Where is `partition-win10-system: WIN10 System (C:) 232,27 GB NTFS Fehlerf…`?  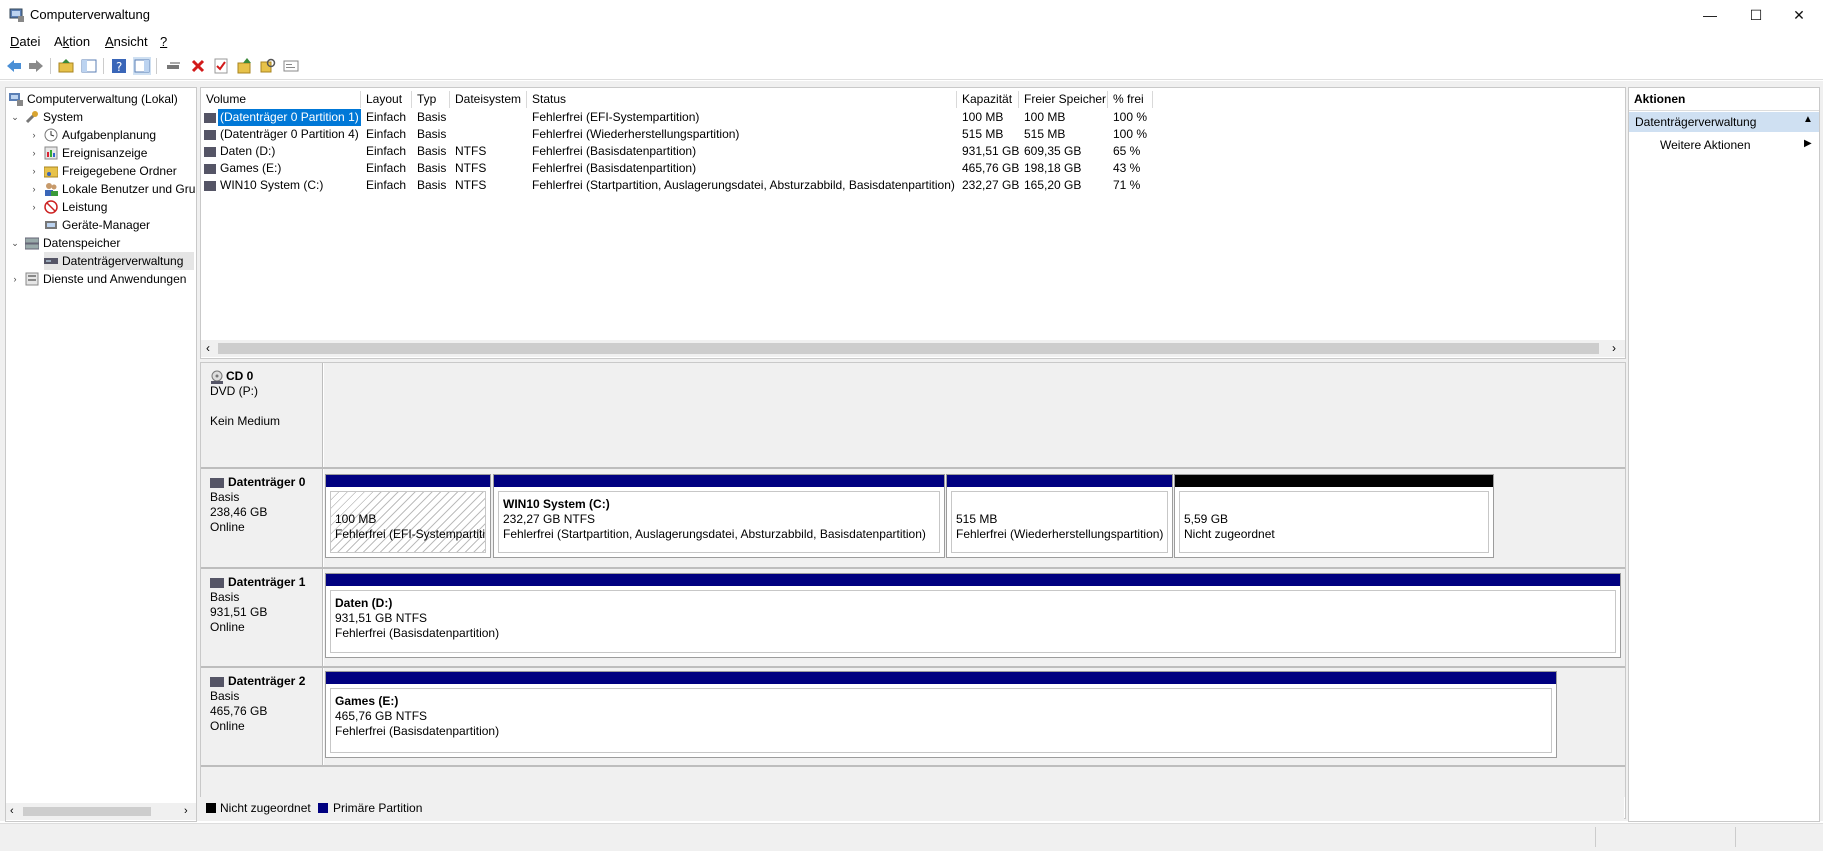
partition-win10-system: WIN10 System (C:) 232,27 GB NTFS Fehlerf… is located at coordinates (719, 516).